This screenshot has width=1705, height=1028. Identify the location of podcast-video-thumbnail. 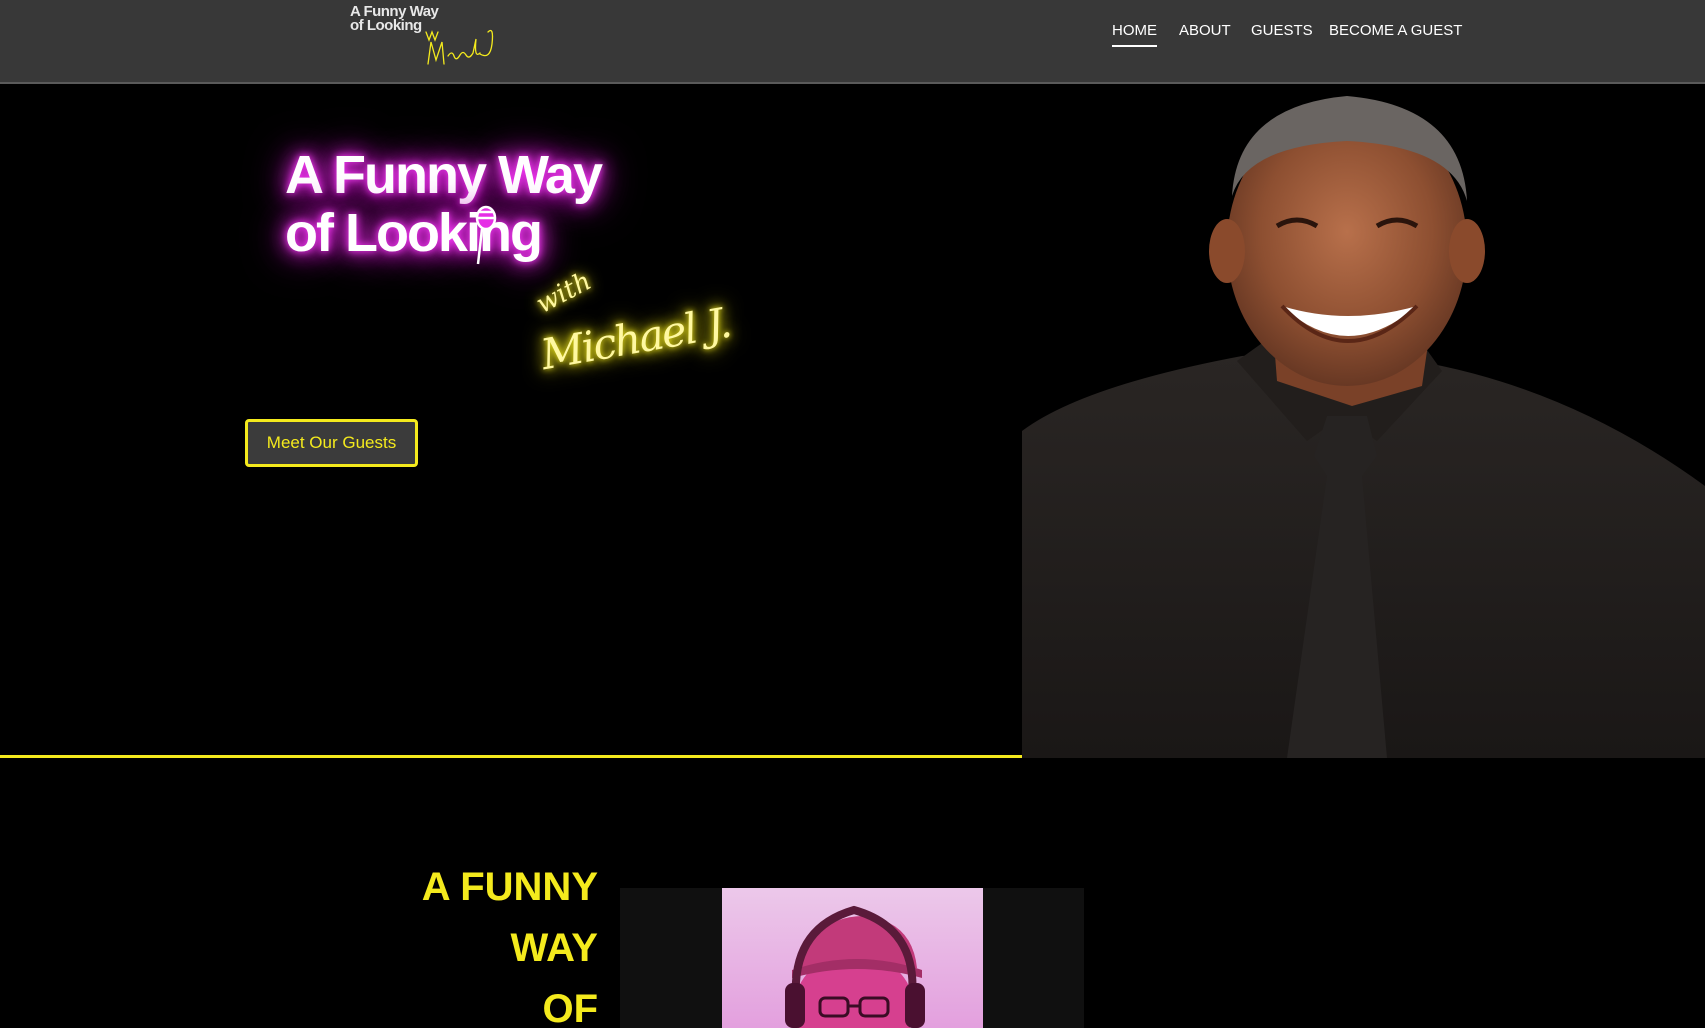
(852, 958).